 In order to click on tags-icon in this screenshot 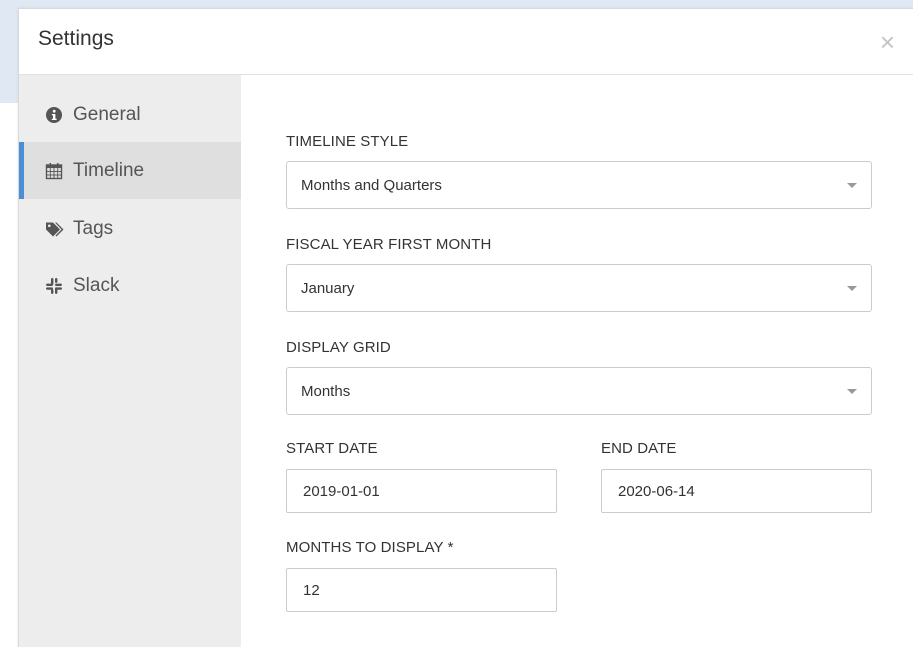, I will do `click(55, 229)`.